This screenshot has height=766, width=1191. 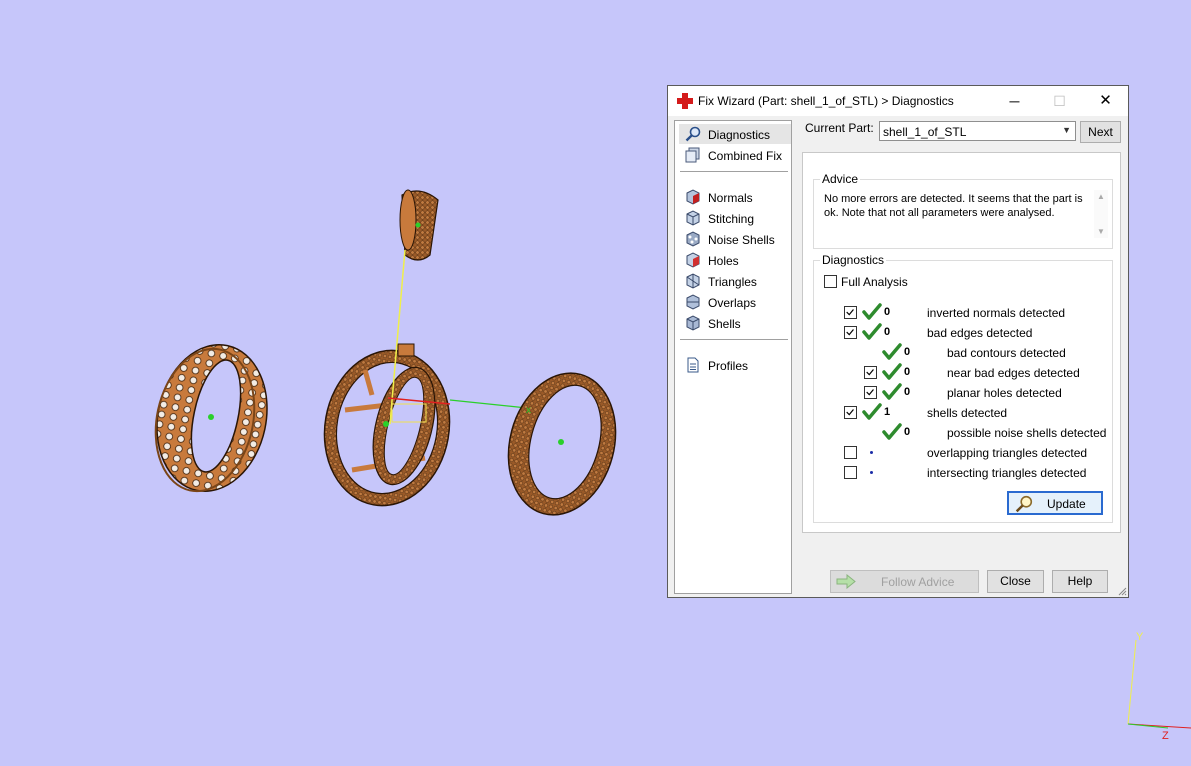 I want to click on help-button: Help, so click(x=1080, y=581).